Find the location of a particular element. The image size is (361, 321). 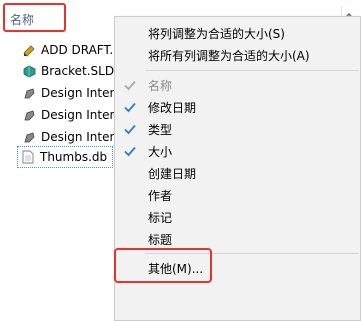

menu-item-column-created-date: 创建日期 is located at coordinates (238, 173).